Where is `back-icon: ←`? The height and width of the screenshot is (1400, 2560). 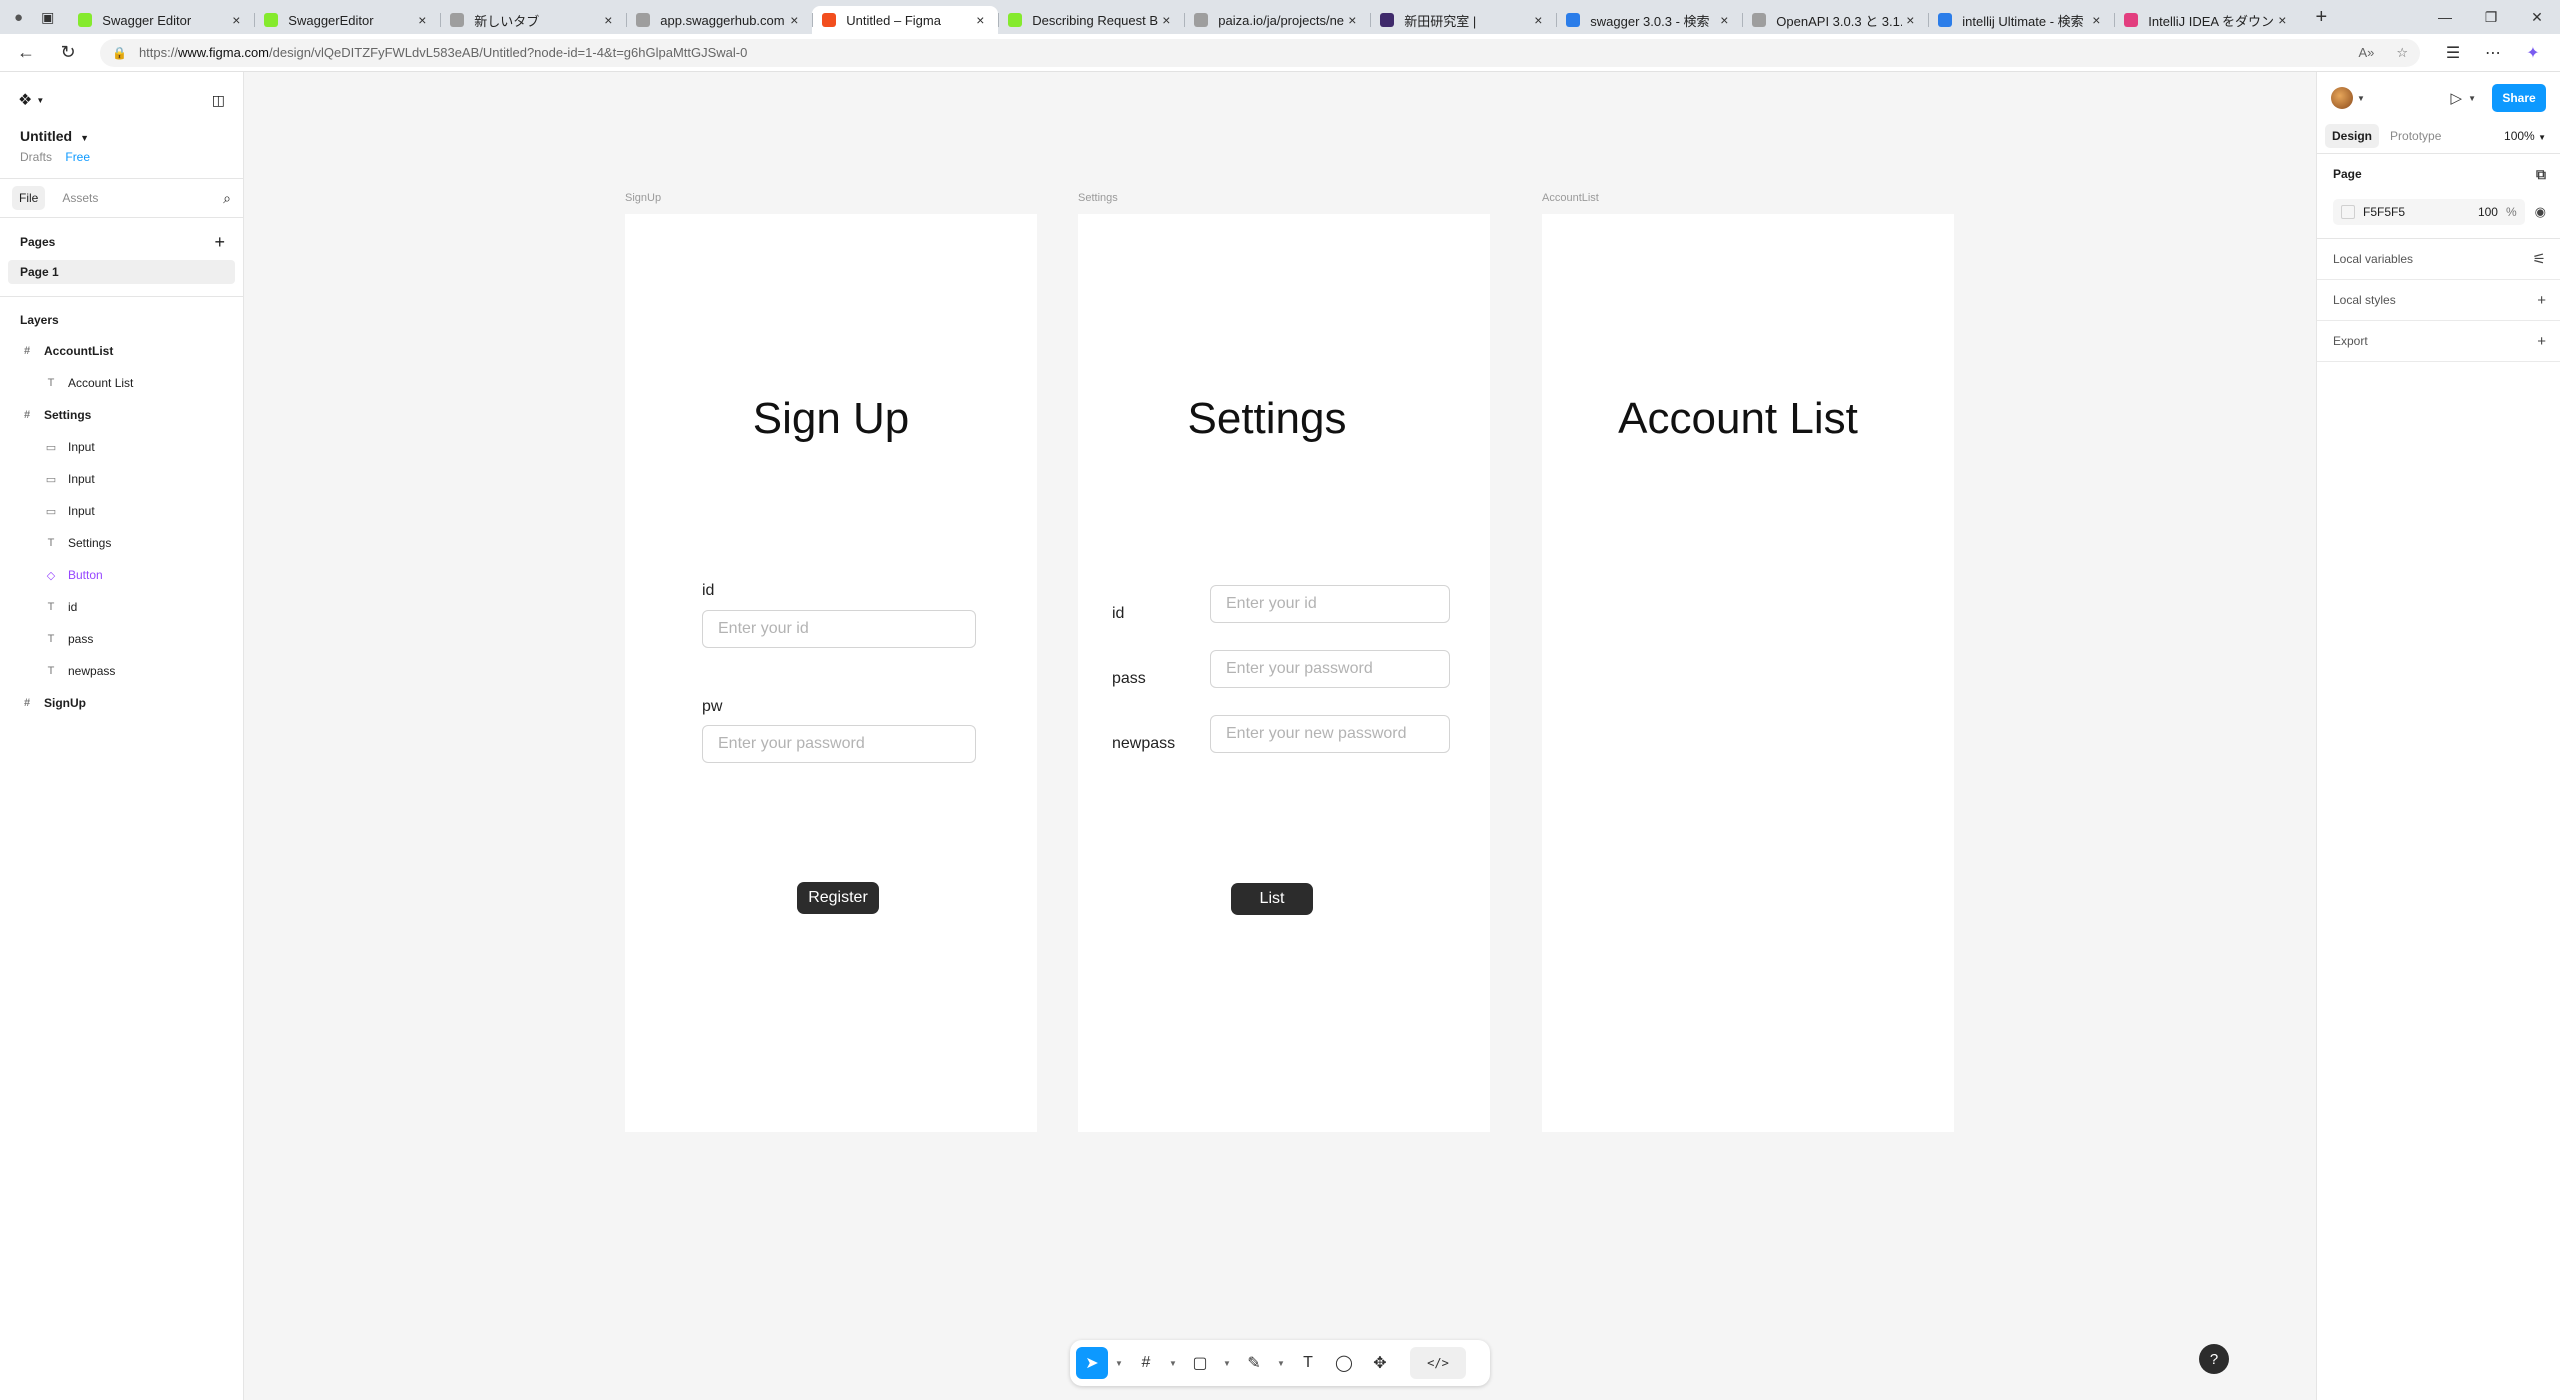 back-icon: ← is located at coordinates (26, 53).